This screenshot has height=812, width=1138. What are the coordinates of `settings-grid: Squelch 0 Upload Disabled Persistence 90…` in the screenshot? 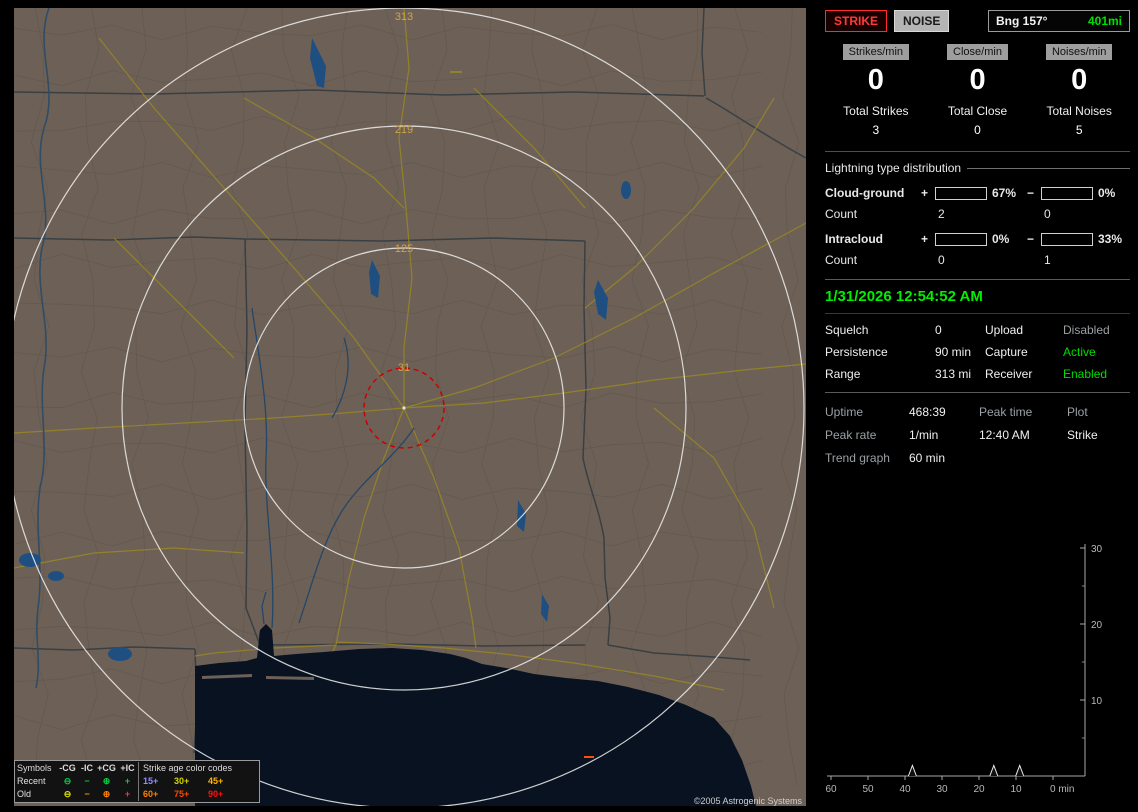 It's located at (977, 353).